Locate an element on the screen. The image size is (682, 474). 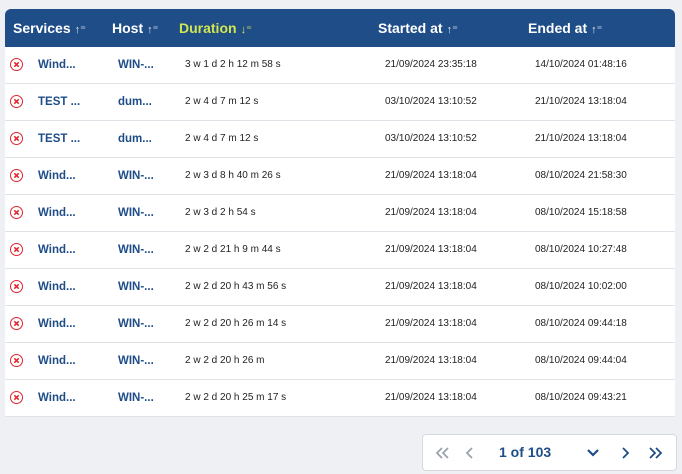
column-label: Host is located at coordinates (128, 28).